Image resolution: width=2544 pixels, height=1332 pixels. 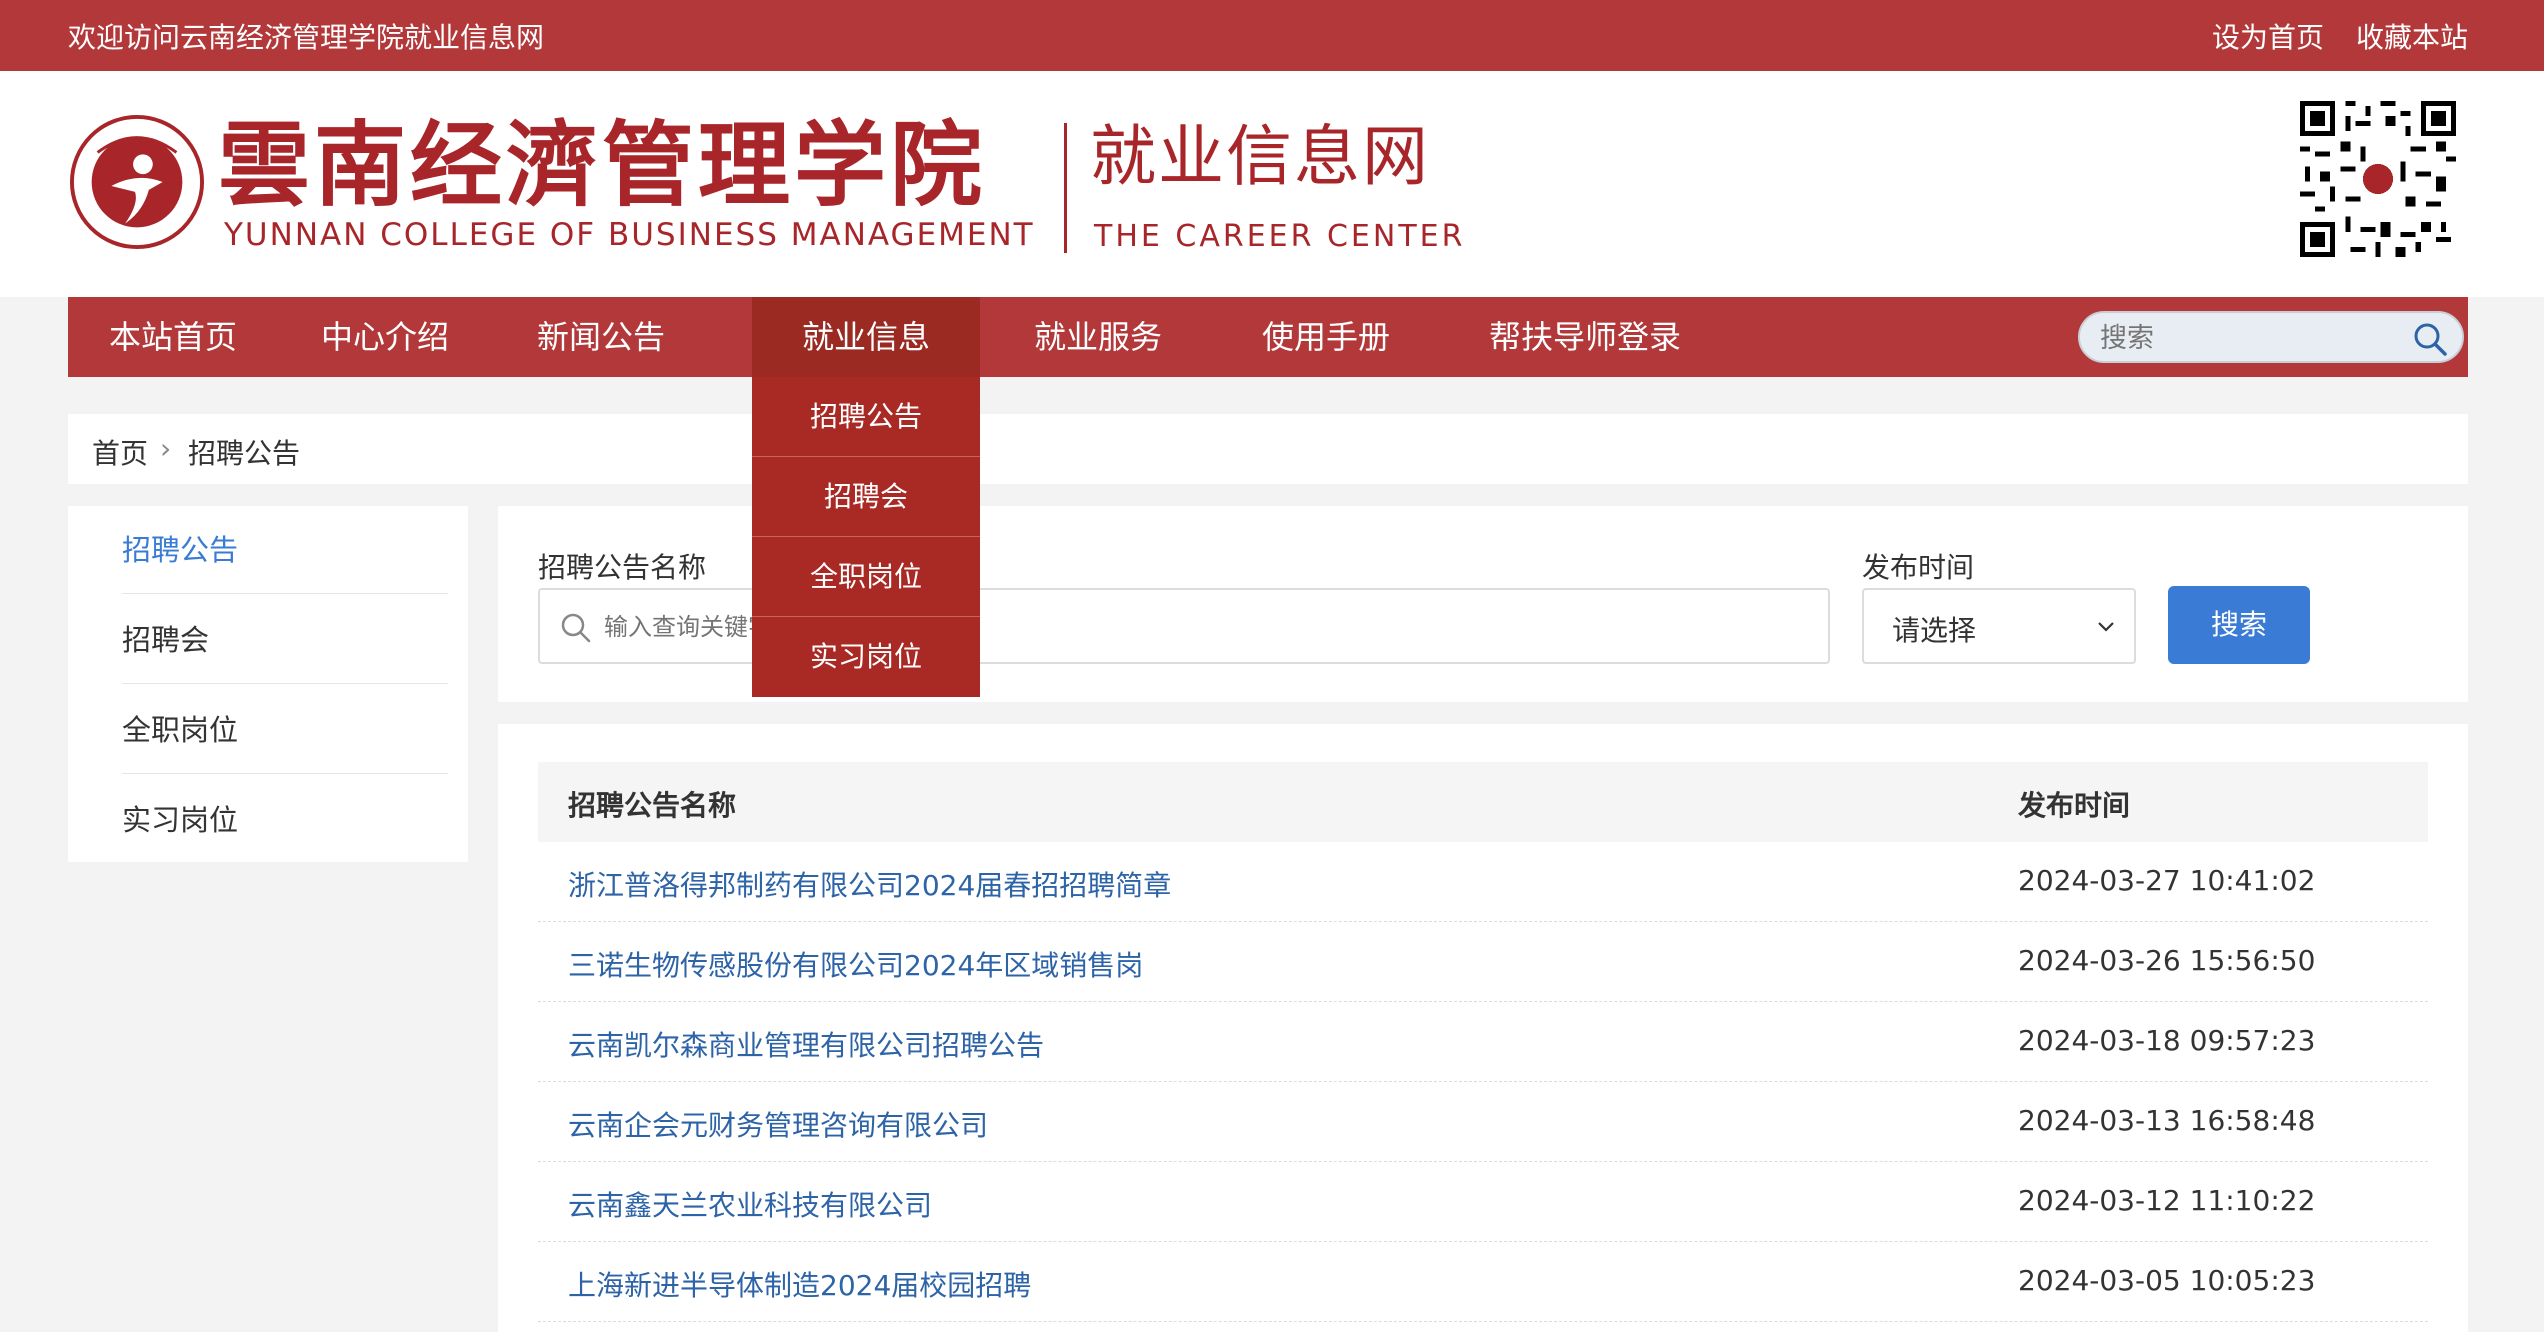 What do you see at coordinates (2167, 1120) in the screenshot?
I see `notice-publish-time: 2024-03-13 16:58:48` at bounding box center [2167, 1120].